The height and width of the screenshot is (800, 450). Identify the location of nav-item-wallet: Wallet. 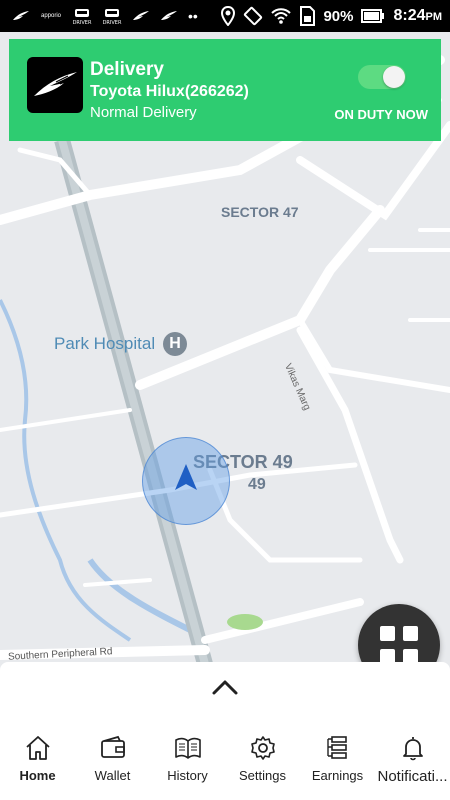
(112, 762).